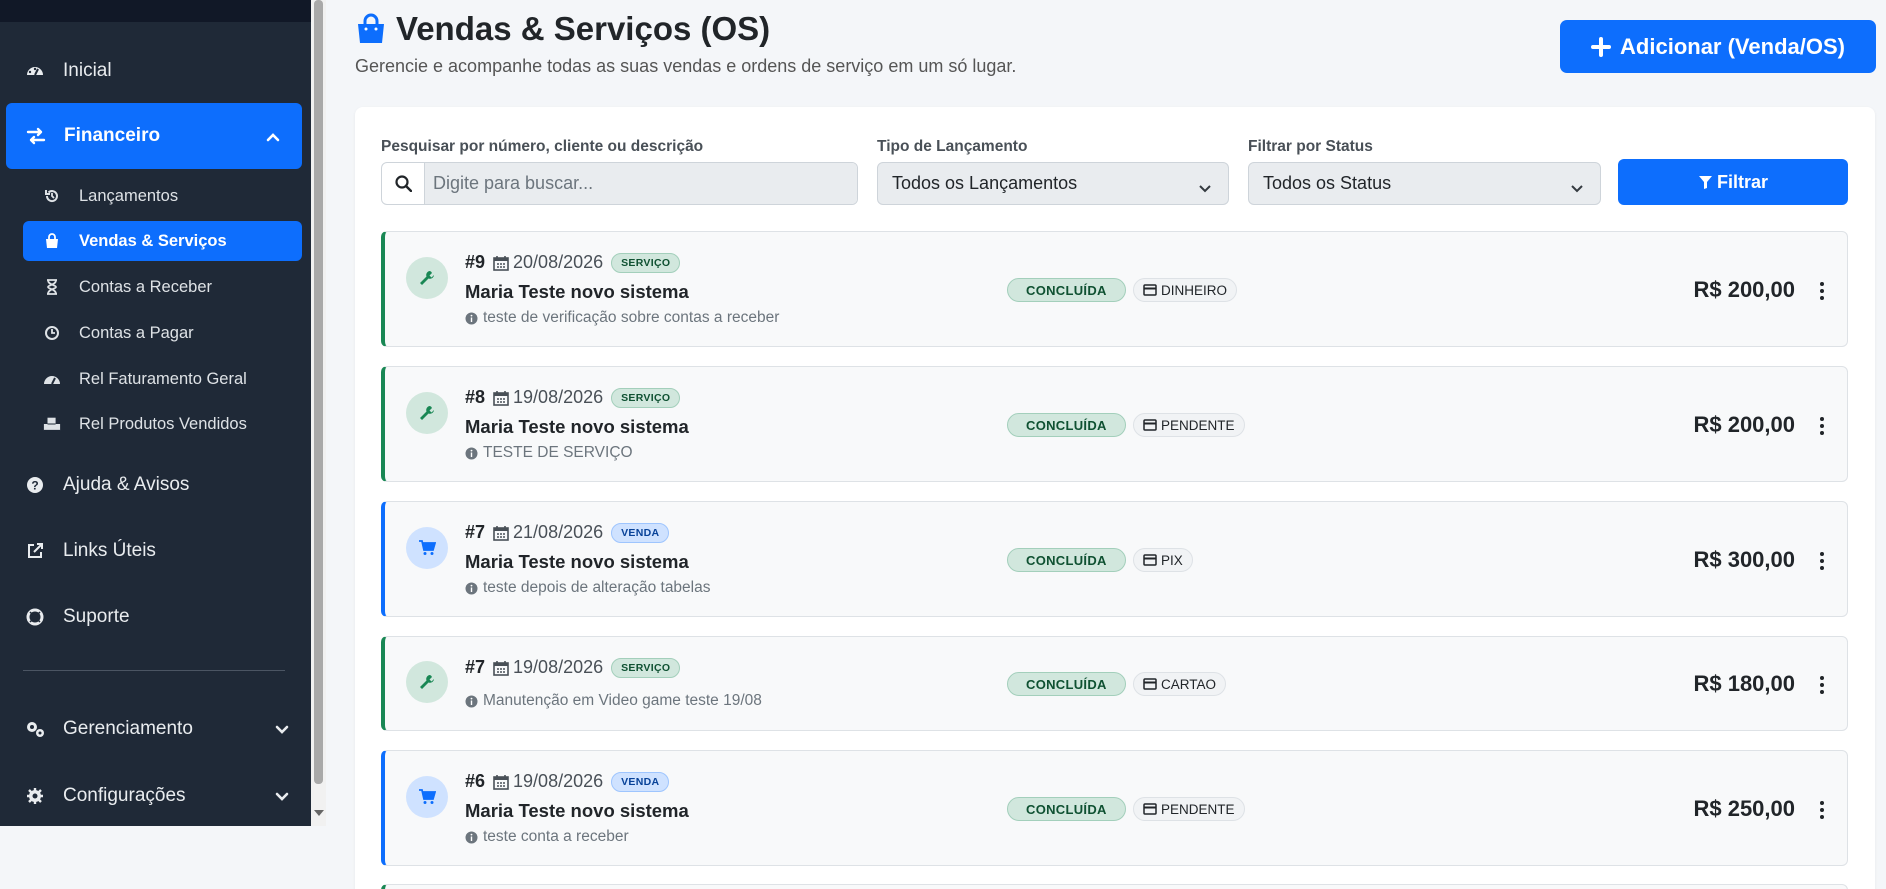  I want to click on search-input, so click(640, 183).